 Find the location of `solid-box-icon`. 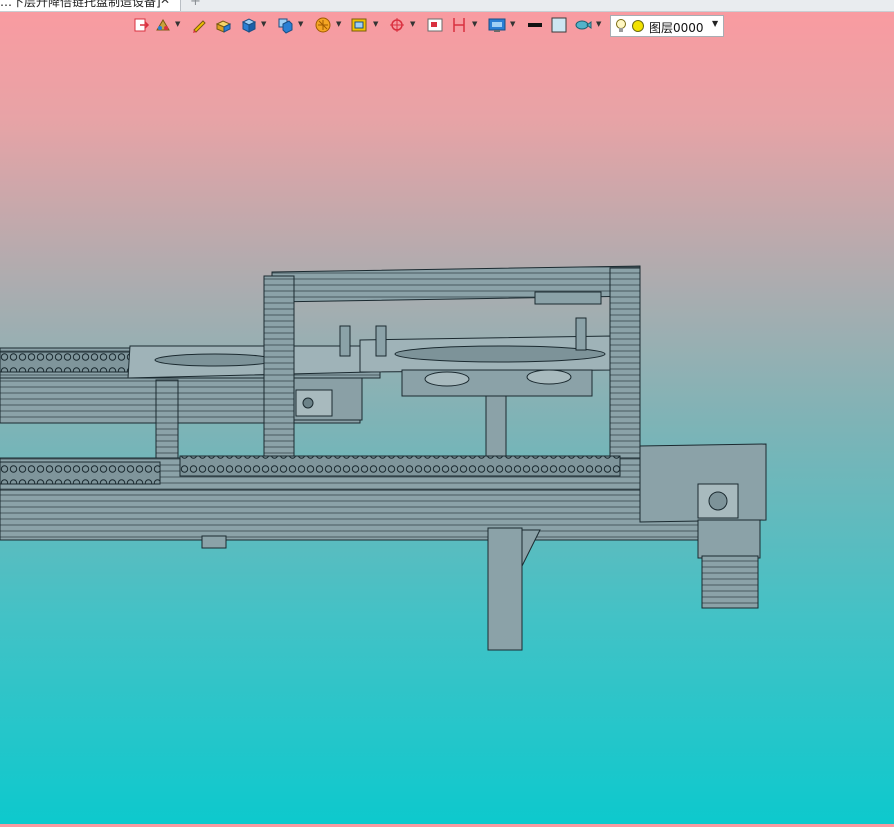

solid-box-icon is located at coordinates (223, 25).